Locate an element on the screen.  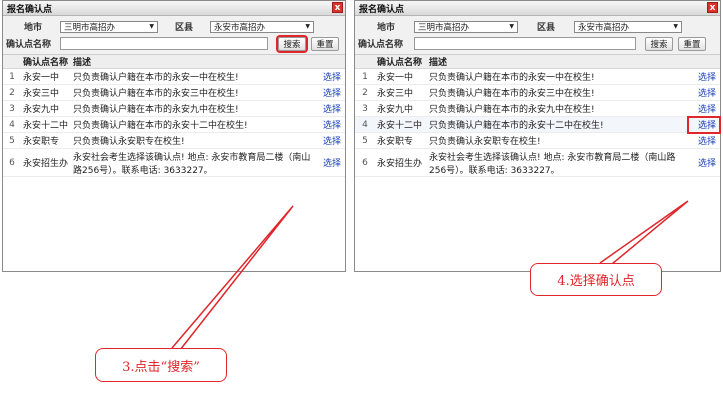
dialog-titlebar: 报名确认点 x is located at coordinates (174, 8).